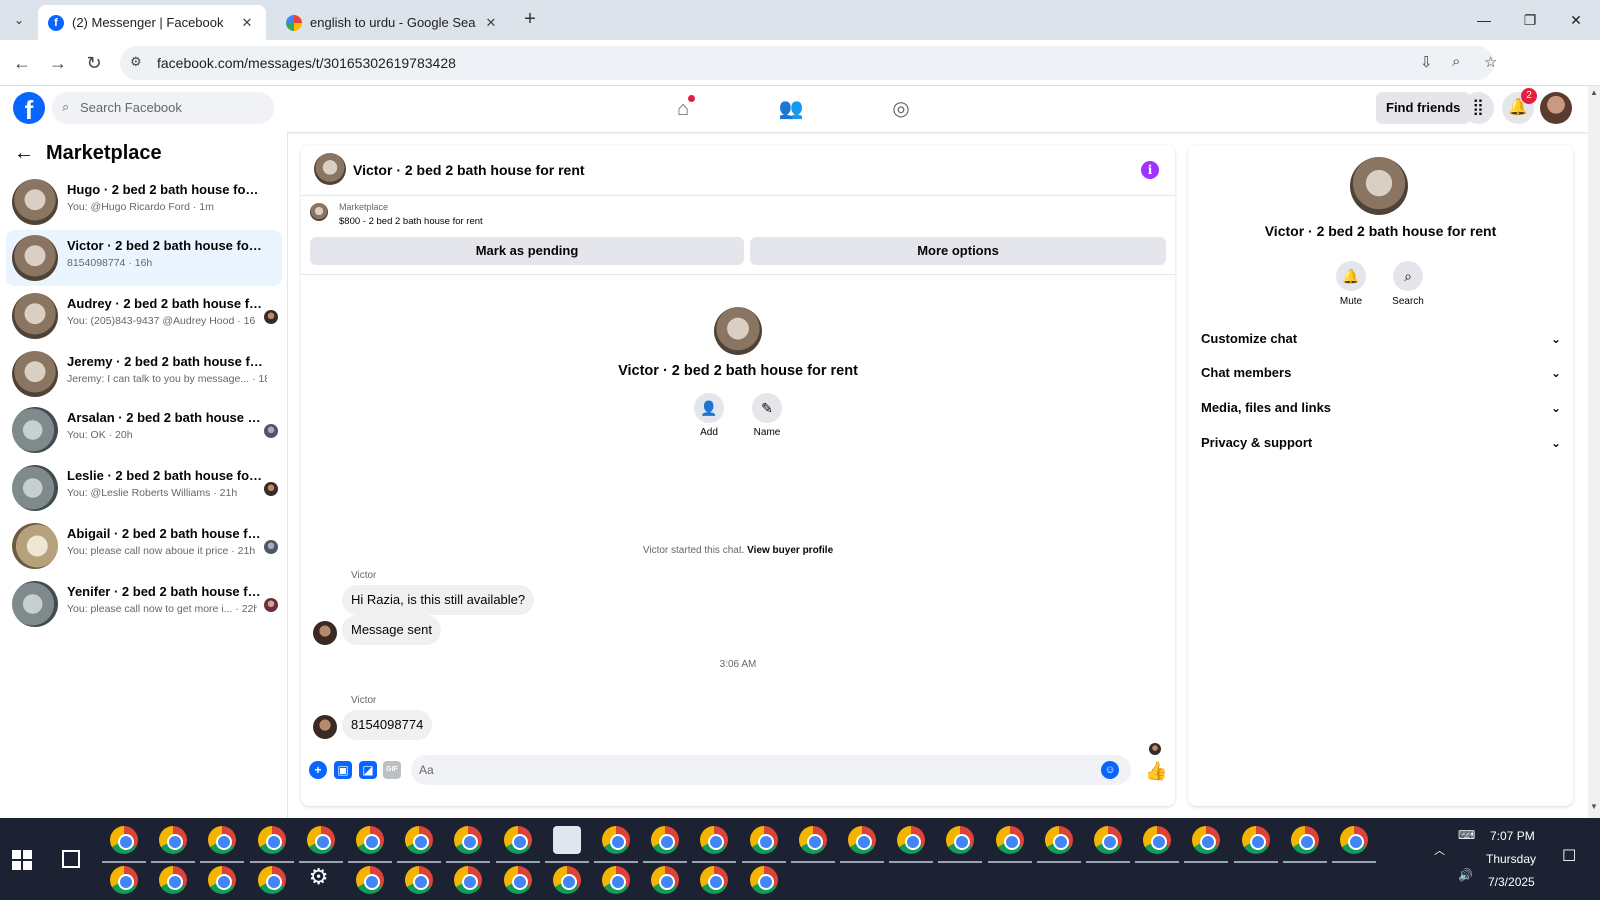 This screenshot has width=1600, height=900. What do you see at coordinates (1478, 108) in the screenshot?
I see `menu-grid-icon: ⣿` at bounding box center [1478, 108].